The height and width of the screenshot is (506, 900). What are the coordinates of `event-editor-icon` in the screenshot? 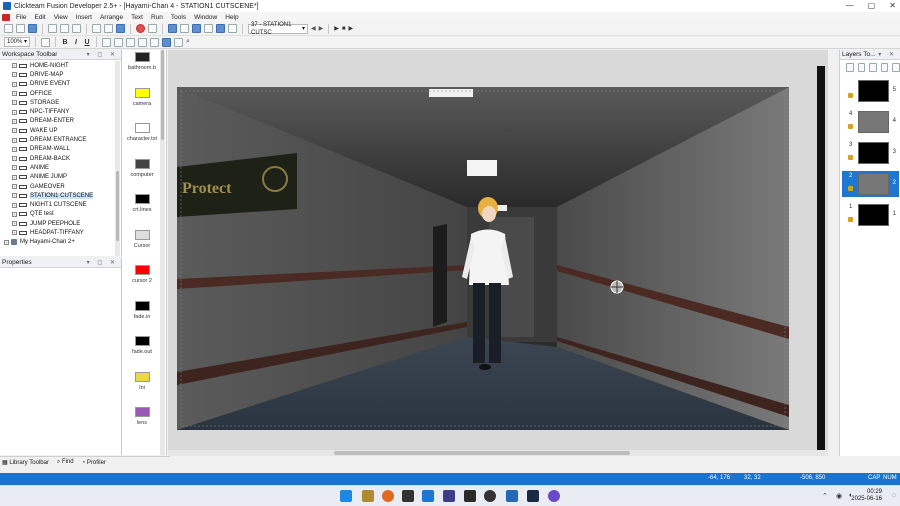 It's located at (196, 28).